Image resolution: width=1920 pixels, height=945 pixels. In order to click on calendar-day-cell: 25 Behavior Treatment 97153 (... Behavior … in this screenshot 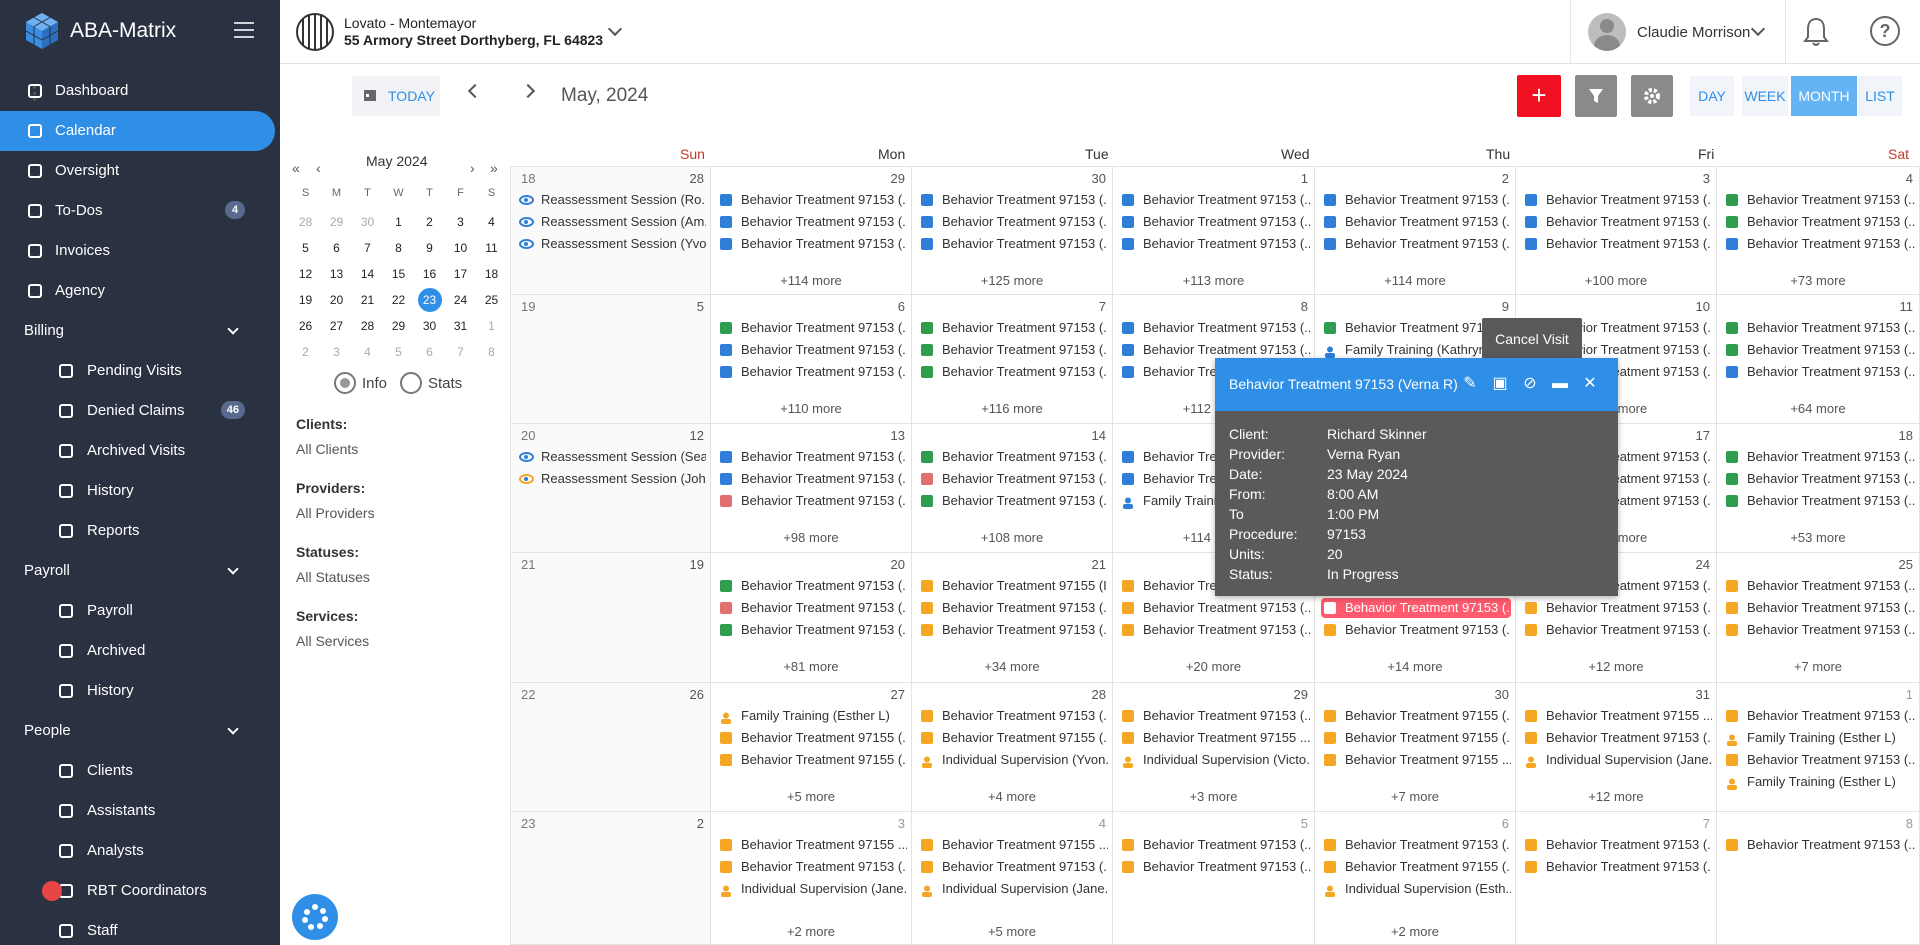, I will do `click(1818, 618)`.